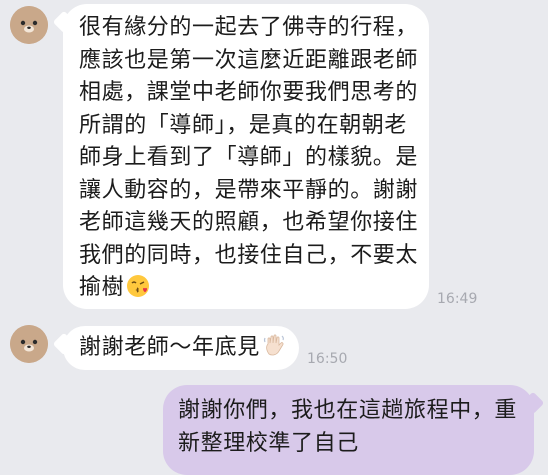 The height and width of the screenshot is (475, 548). I want to click on message-bubble-incoming: 謝謝老師〜年底見, so click(181, 348).